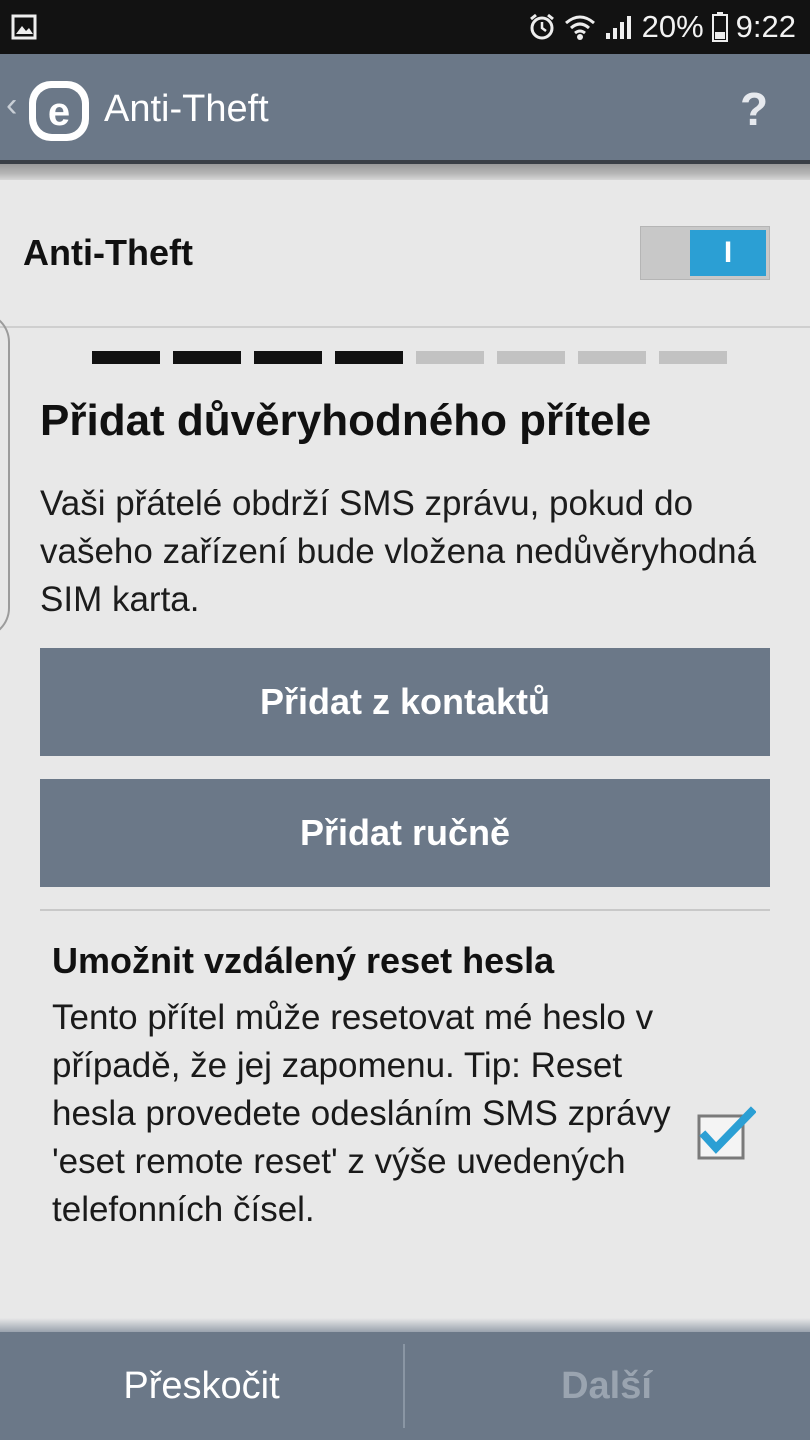 The width and height of the screenshot is (810, 1440). I want to click on toggle-knob: I, so click(728, 253).